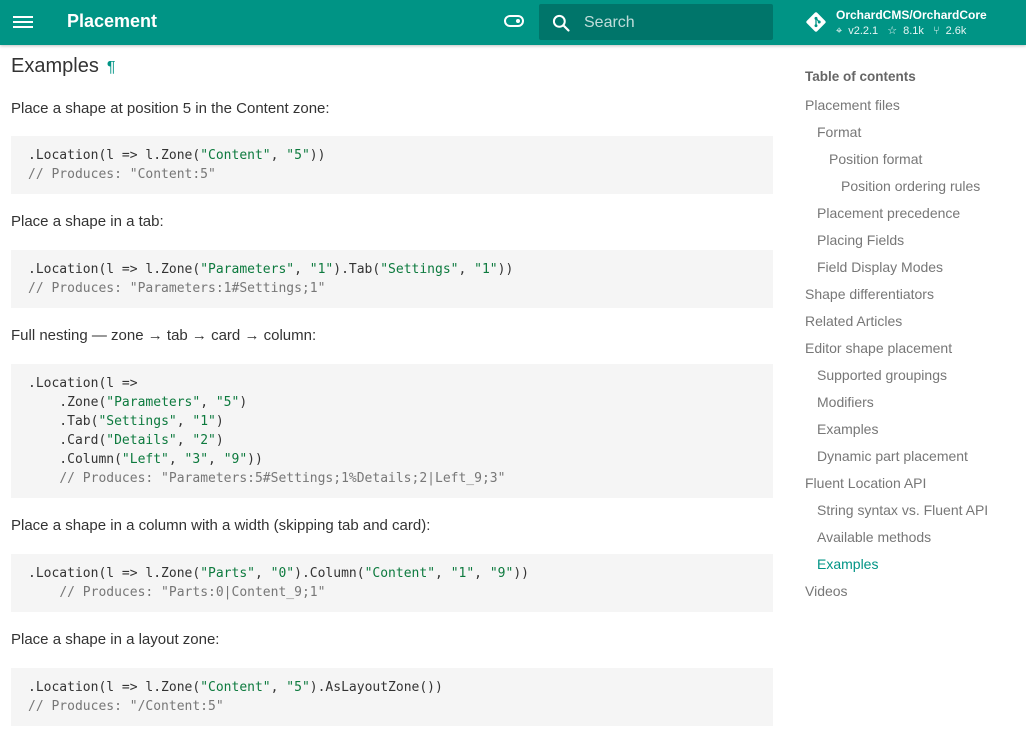 This screenshot has width=1026, height=744. I want to click on toc-item: Related Articles, so click(912, 321).